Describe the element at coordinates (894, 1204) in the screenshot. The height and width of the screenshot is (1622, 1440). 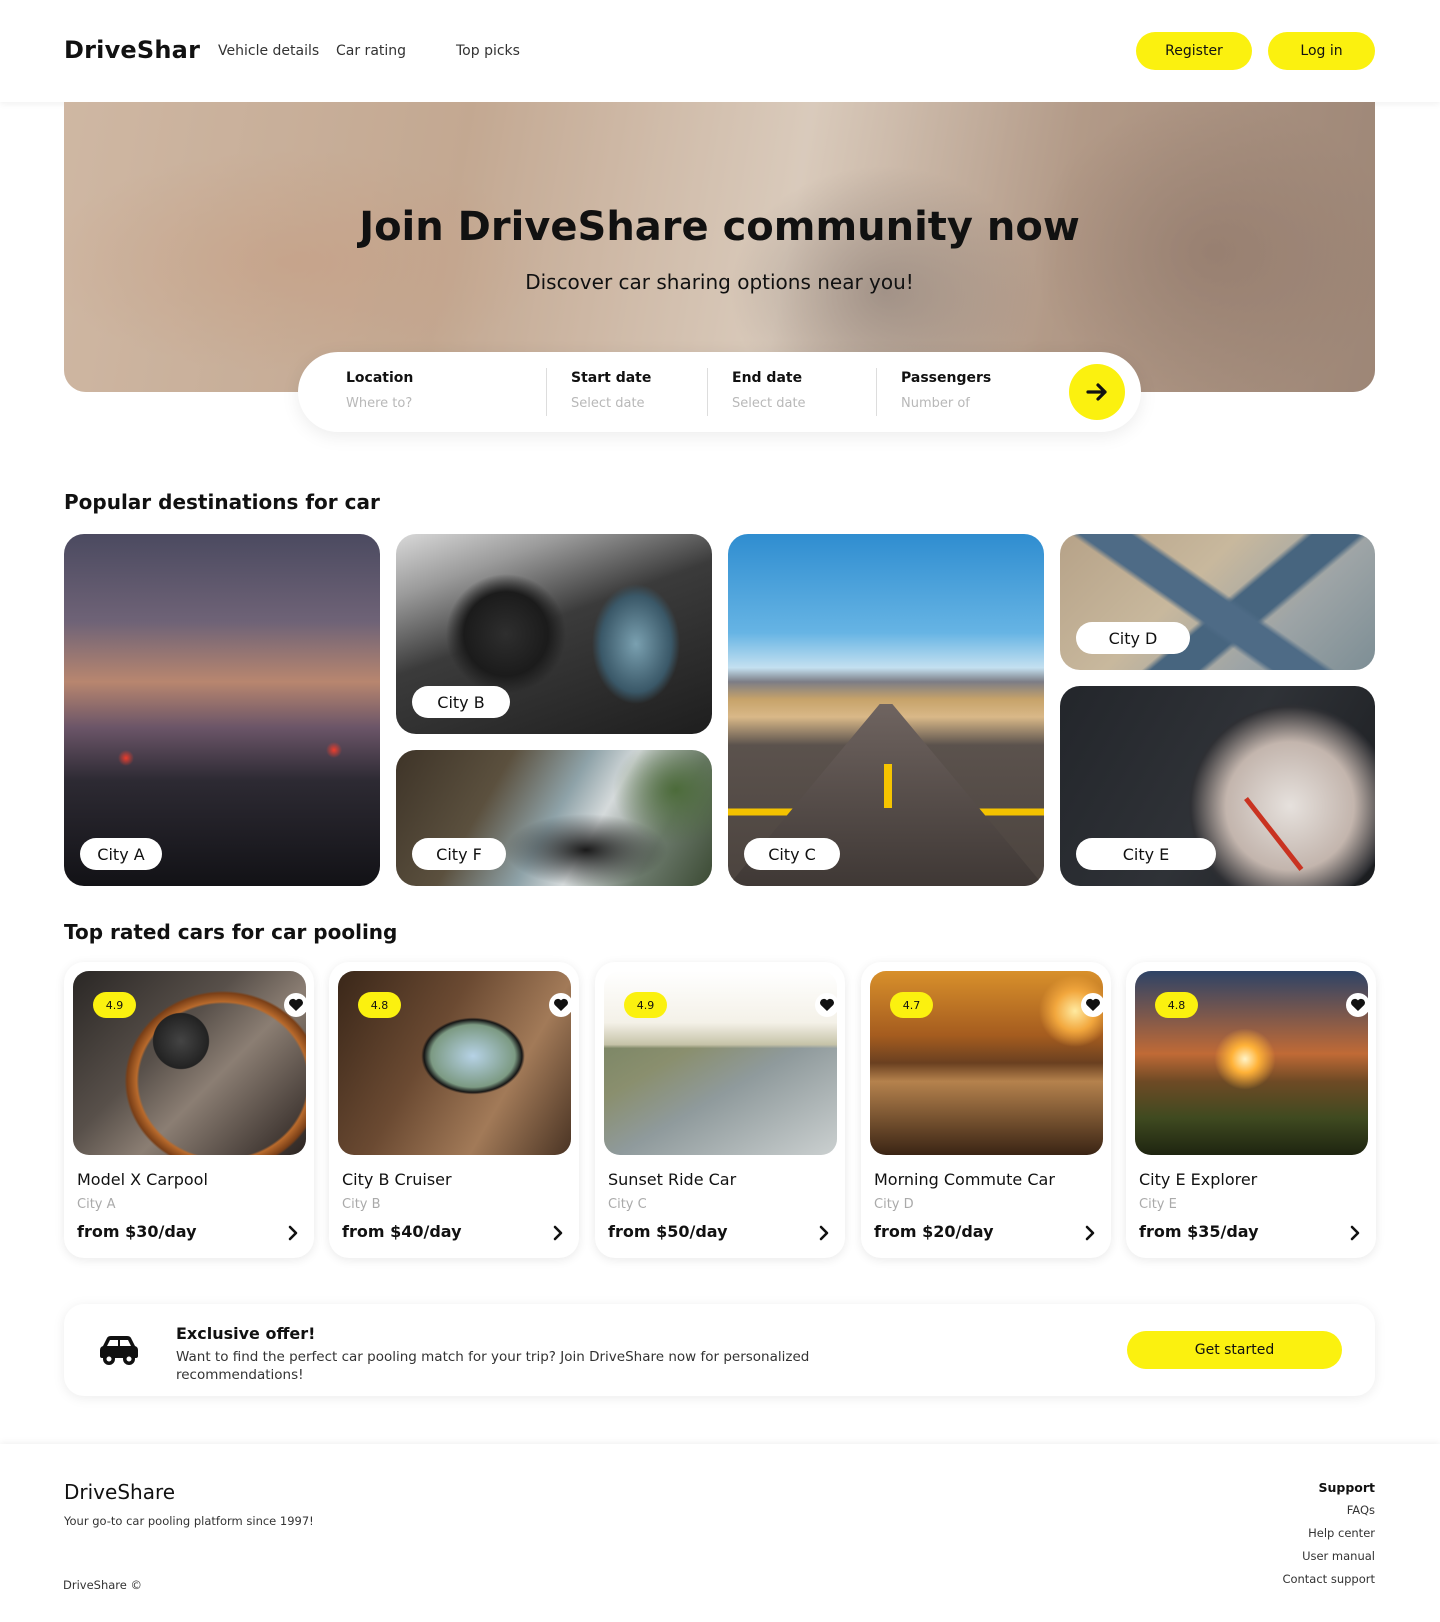
I see `car-city: City D` at that location.